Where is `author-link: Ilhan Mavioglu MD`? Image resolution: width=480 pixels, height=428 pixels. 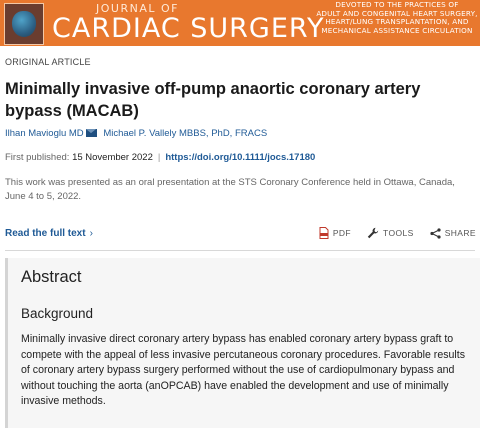
author-link: Ilhan Mavioglu MD is located at coordinates (44, 133).